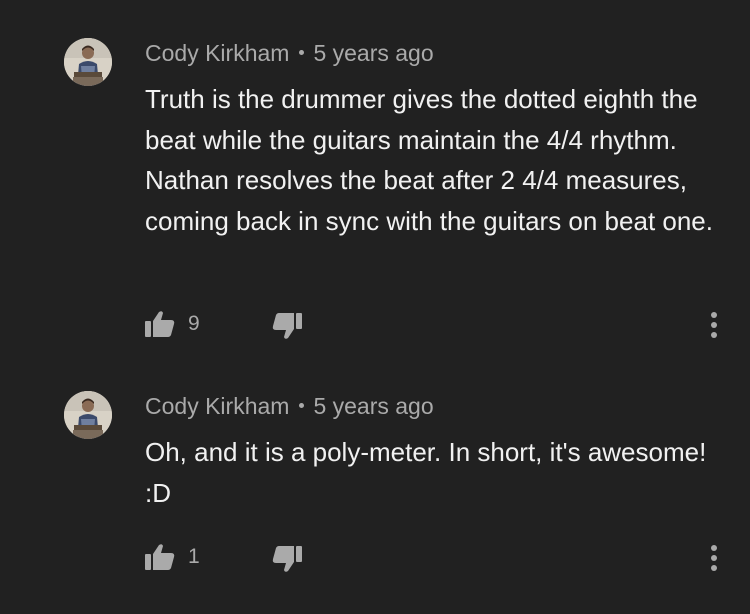 The image size is (750, 614). What do you see at coordinates (194, 323) in the screenshot?
I see `like-count: 9` at bounding box center [194, 323].